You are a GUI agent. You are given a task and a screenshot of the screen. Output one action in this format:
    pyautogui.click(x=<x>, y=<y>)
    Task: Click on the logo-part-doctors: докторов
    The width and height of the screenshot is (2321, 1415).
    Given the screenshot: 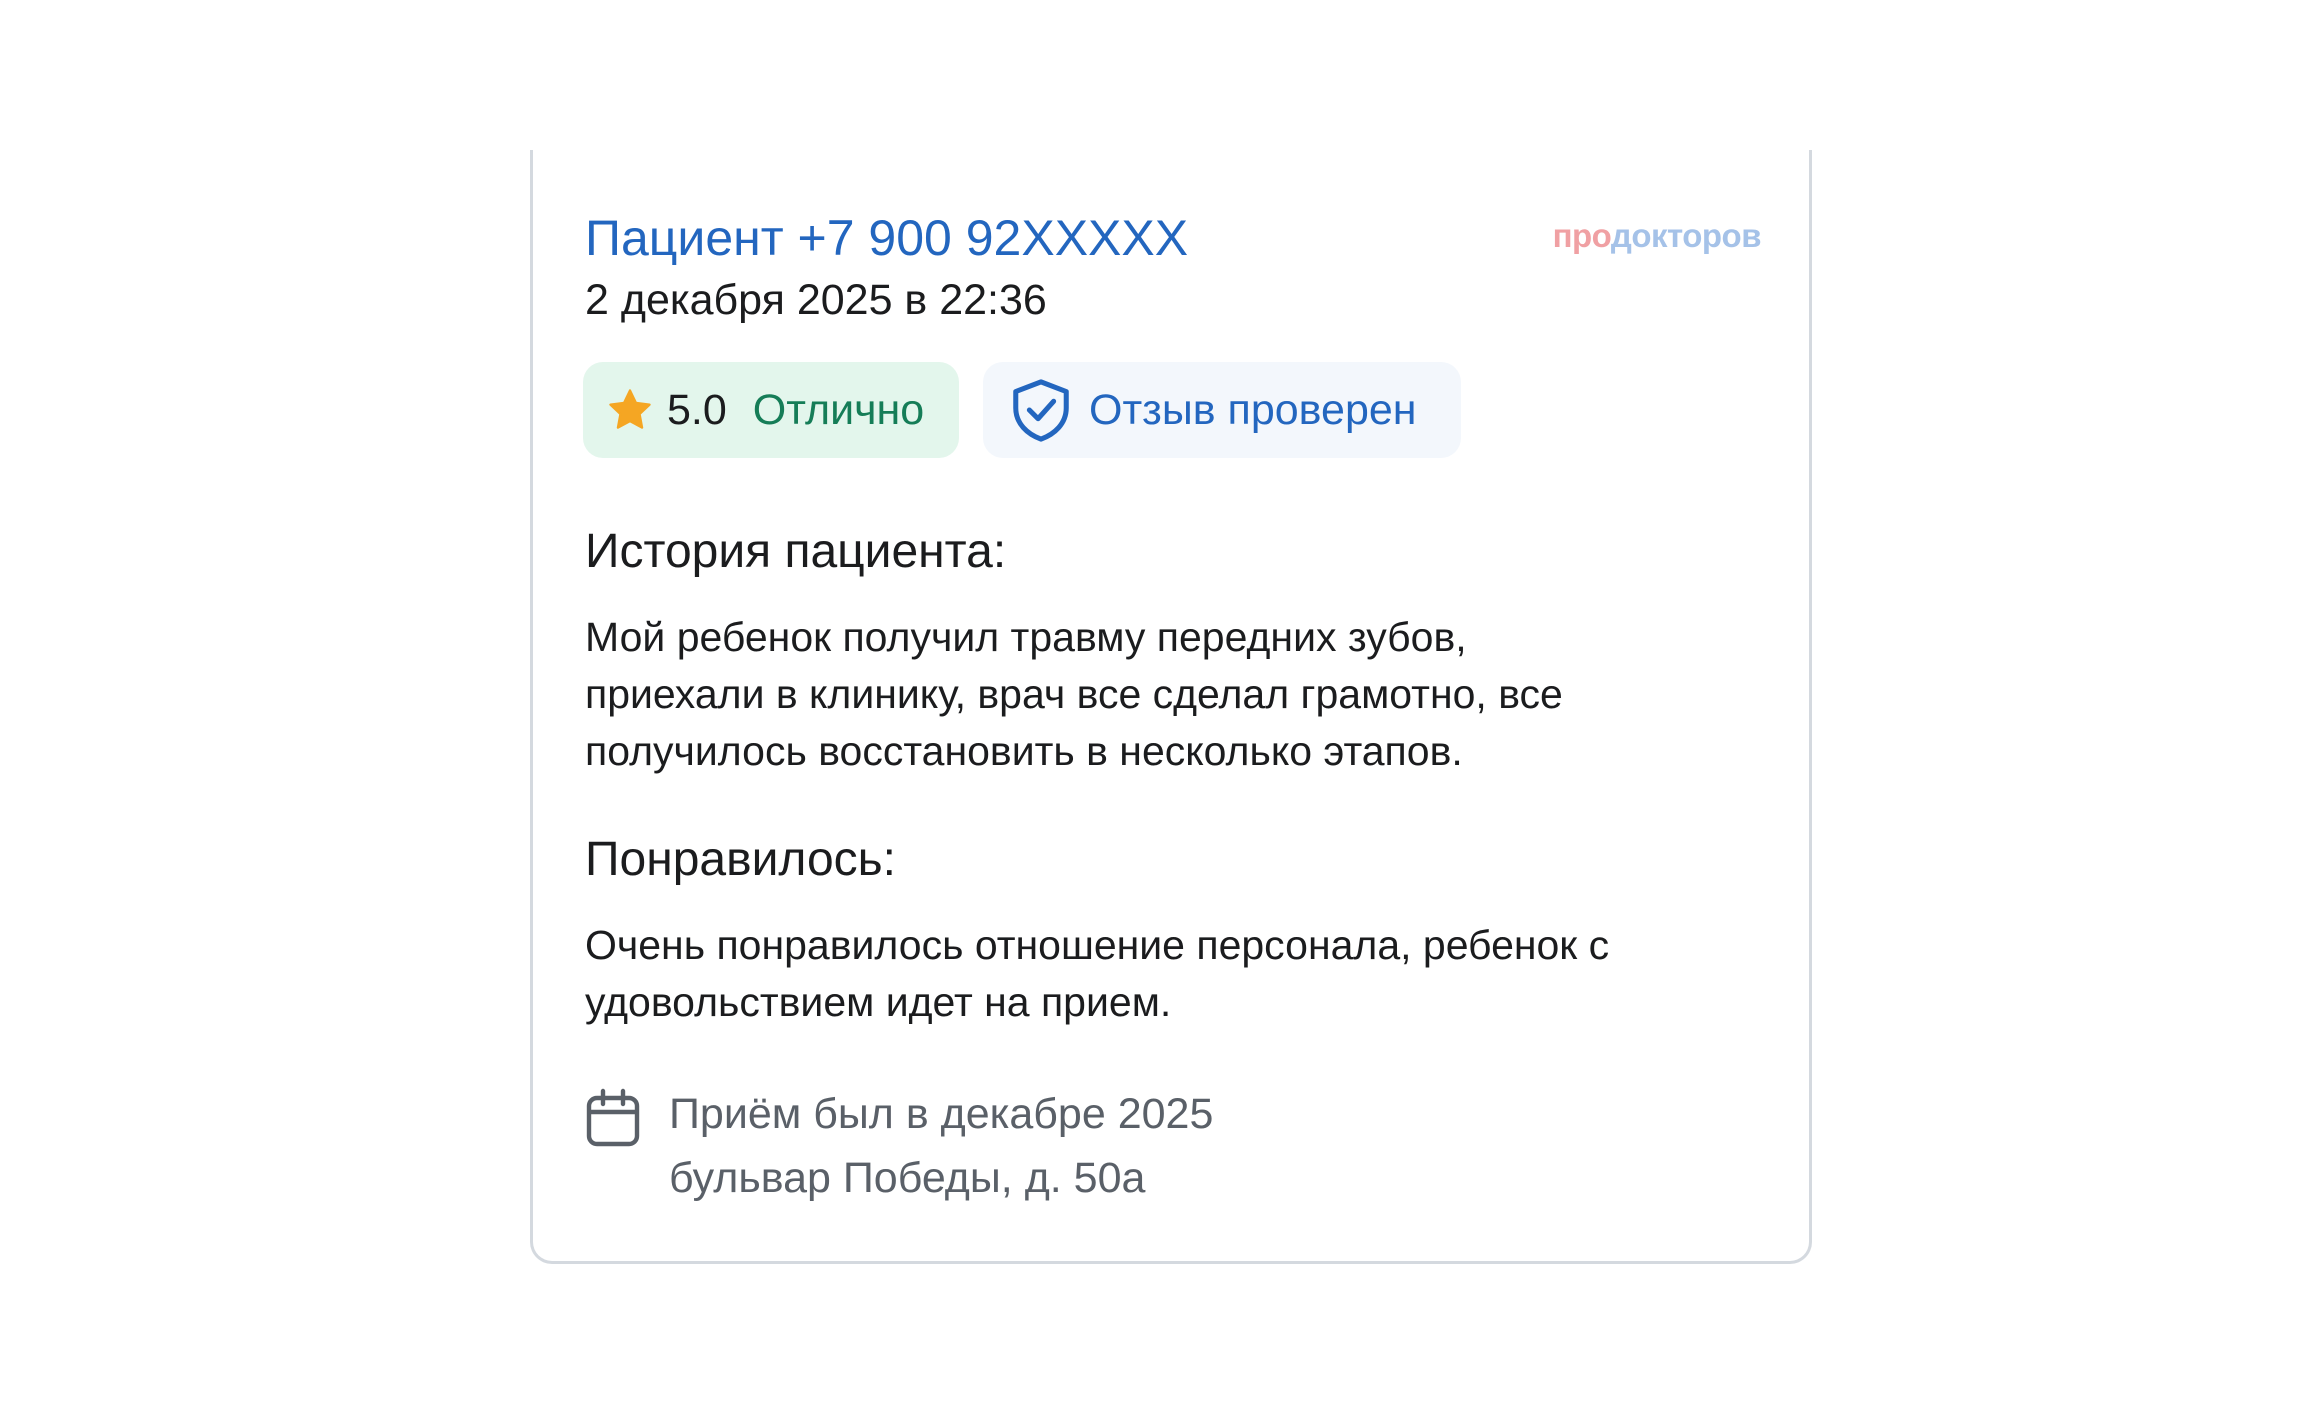 What is the action you would take?
    pyautogui.click(x=1686, y=235)
    